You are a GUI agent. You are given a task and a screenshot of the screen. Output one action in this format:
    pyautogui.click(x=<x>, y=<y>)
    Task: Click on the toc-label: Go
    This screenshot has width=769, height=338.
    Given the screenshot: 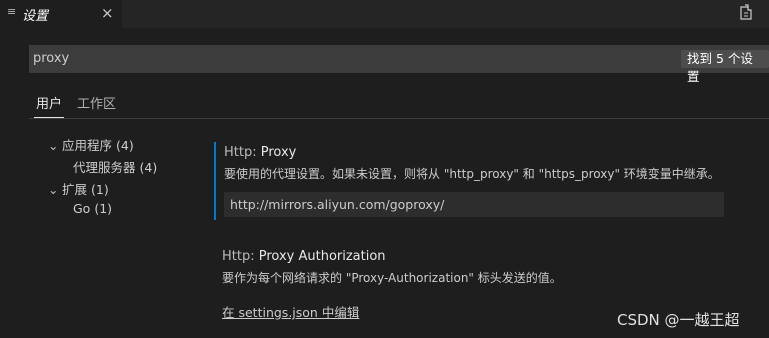 What is the action you would take?
    pyautogui.click(x=82, y=208)
    